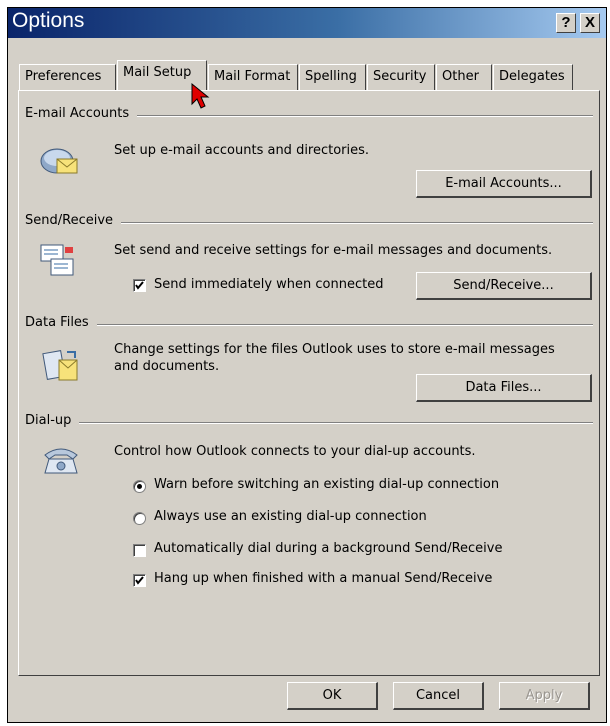 This screenshot has width=610, height=726. Describe the element at coordinates (544, 696) in the screenshot. I see `apply-button: Apply` at that location.